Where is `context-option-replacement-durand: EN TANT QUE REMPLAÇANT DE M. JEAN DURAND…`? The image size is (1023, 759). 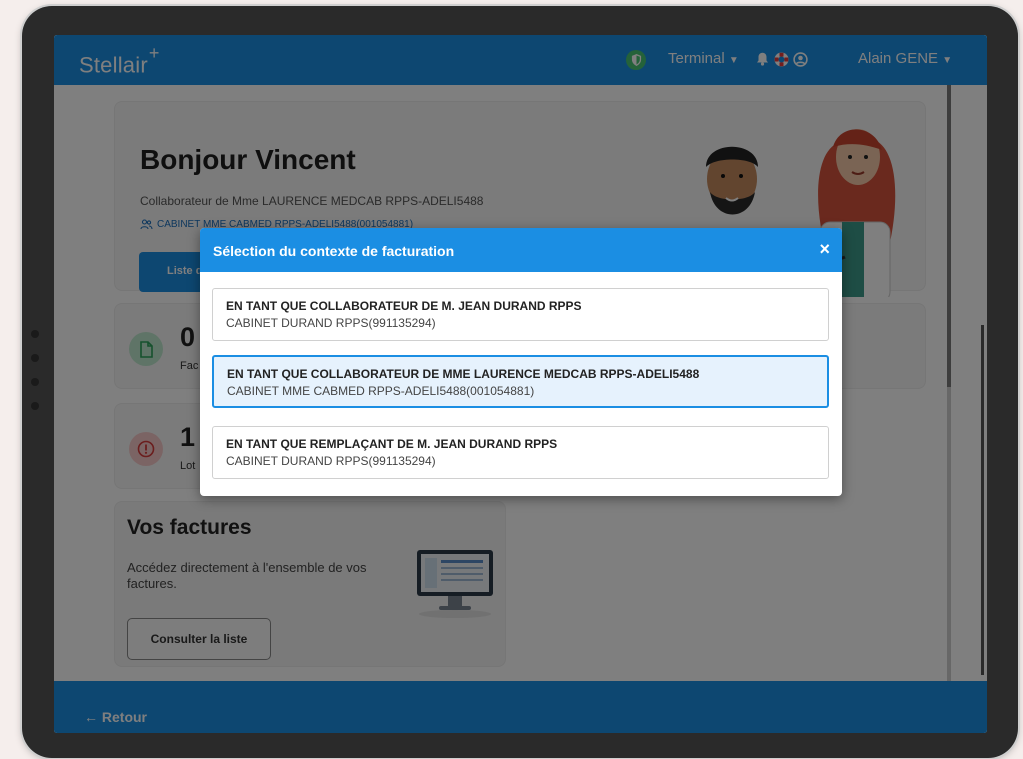
context-option-replacement-durand: EN TANT QUE REMPLAÇANT DE M. JEAN DURAND… is located at coordinates (520, 452).